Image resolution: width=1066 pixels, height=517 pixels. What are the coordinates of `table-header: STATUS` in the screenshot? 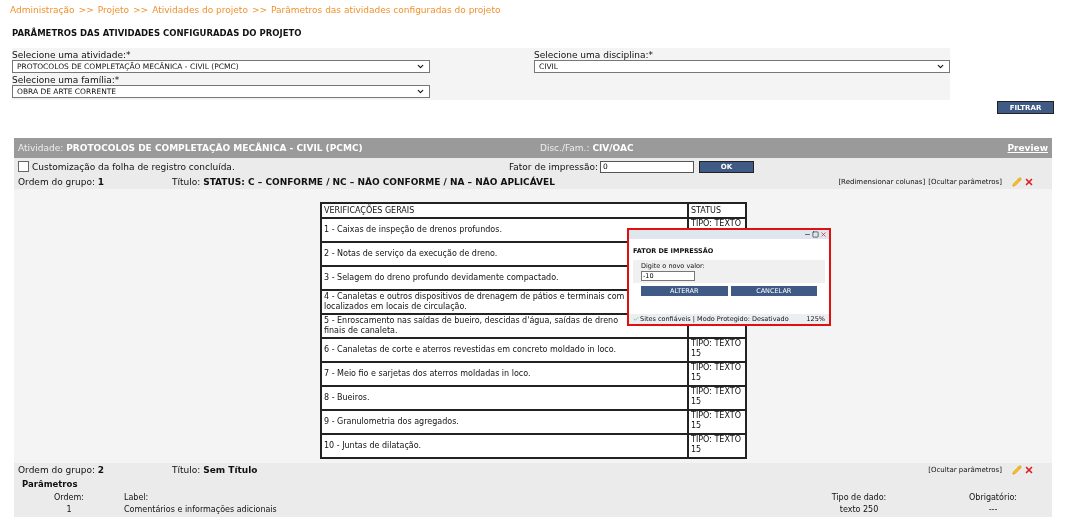 It's located at (717, 210).